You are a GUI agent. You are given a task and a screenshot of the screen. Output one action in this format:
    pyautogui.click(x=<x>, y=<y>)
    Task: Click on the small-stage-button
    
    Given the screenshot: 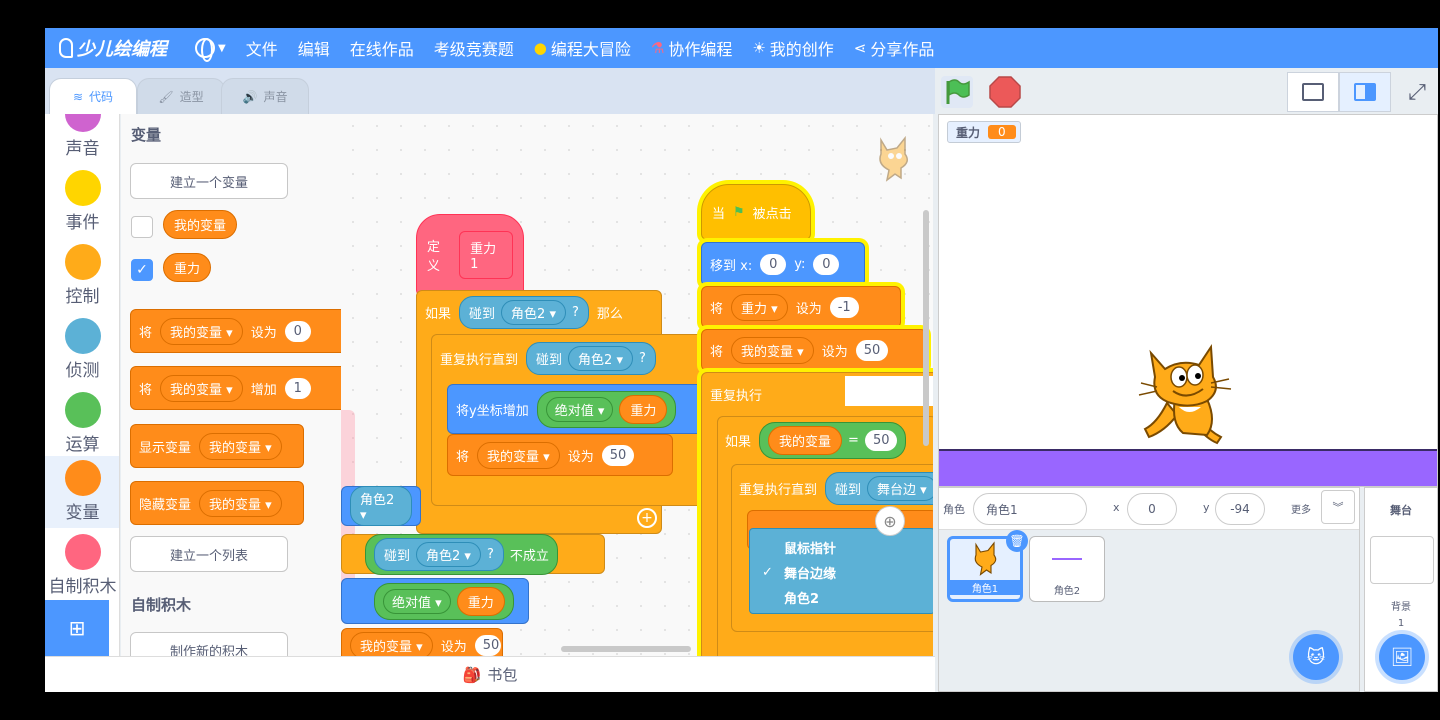 What is the action you would take?
    pyautogui.click(x=1313, y=92)
    